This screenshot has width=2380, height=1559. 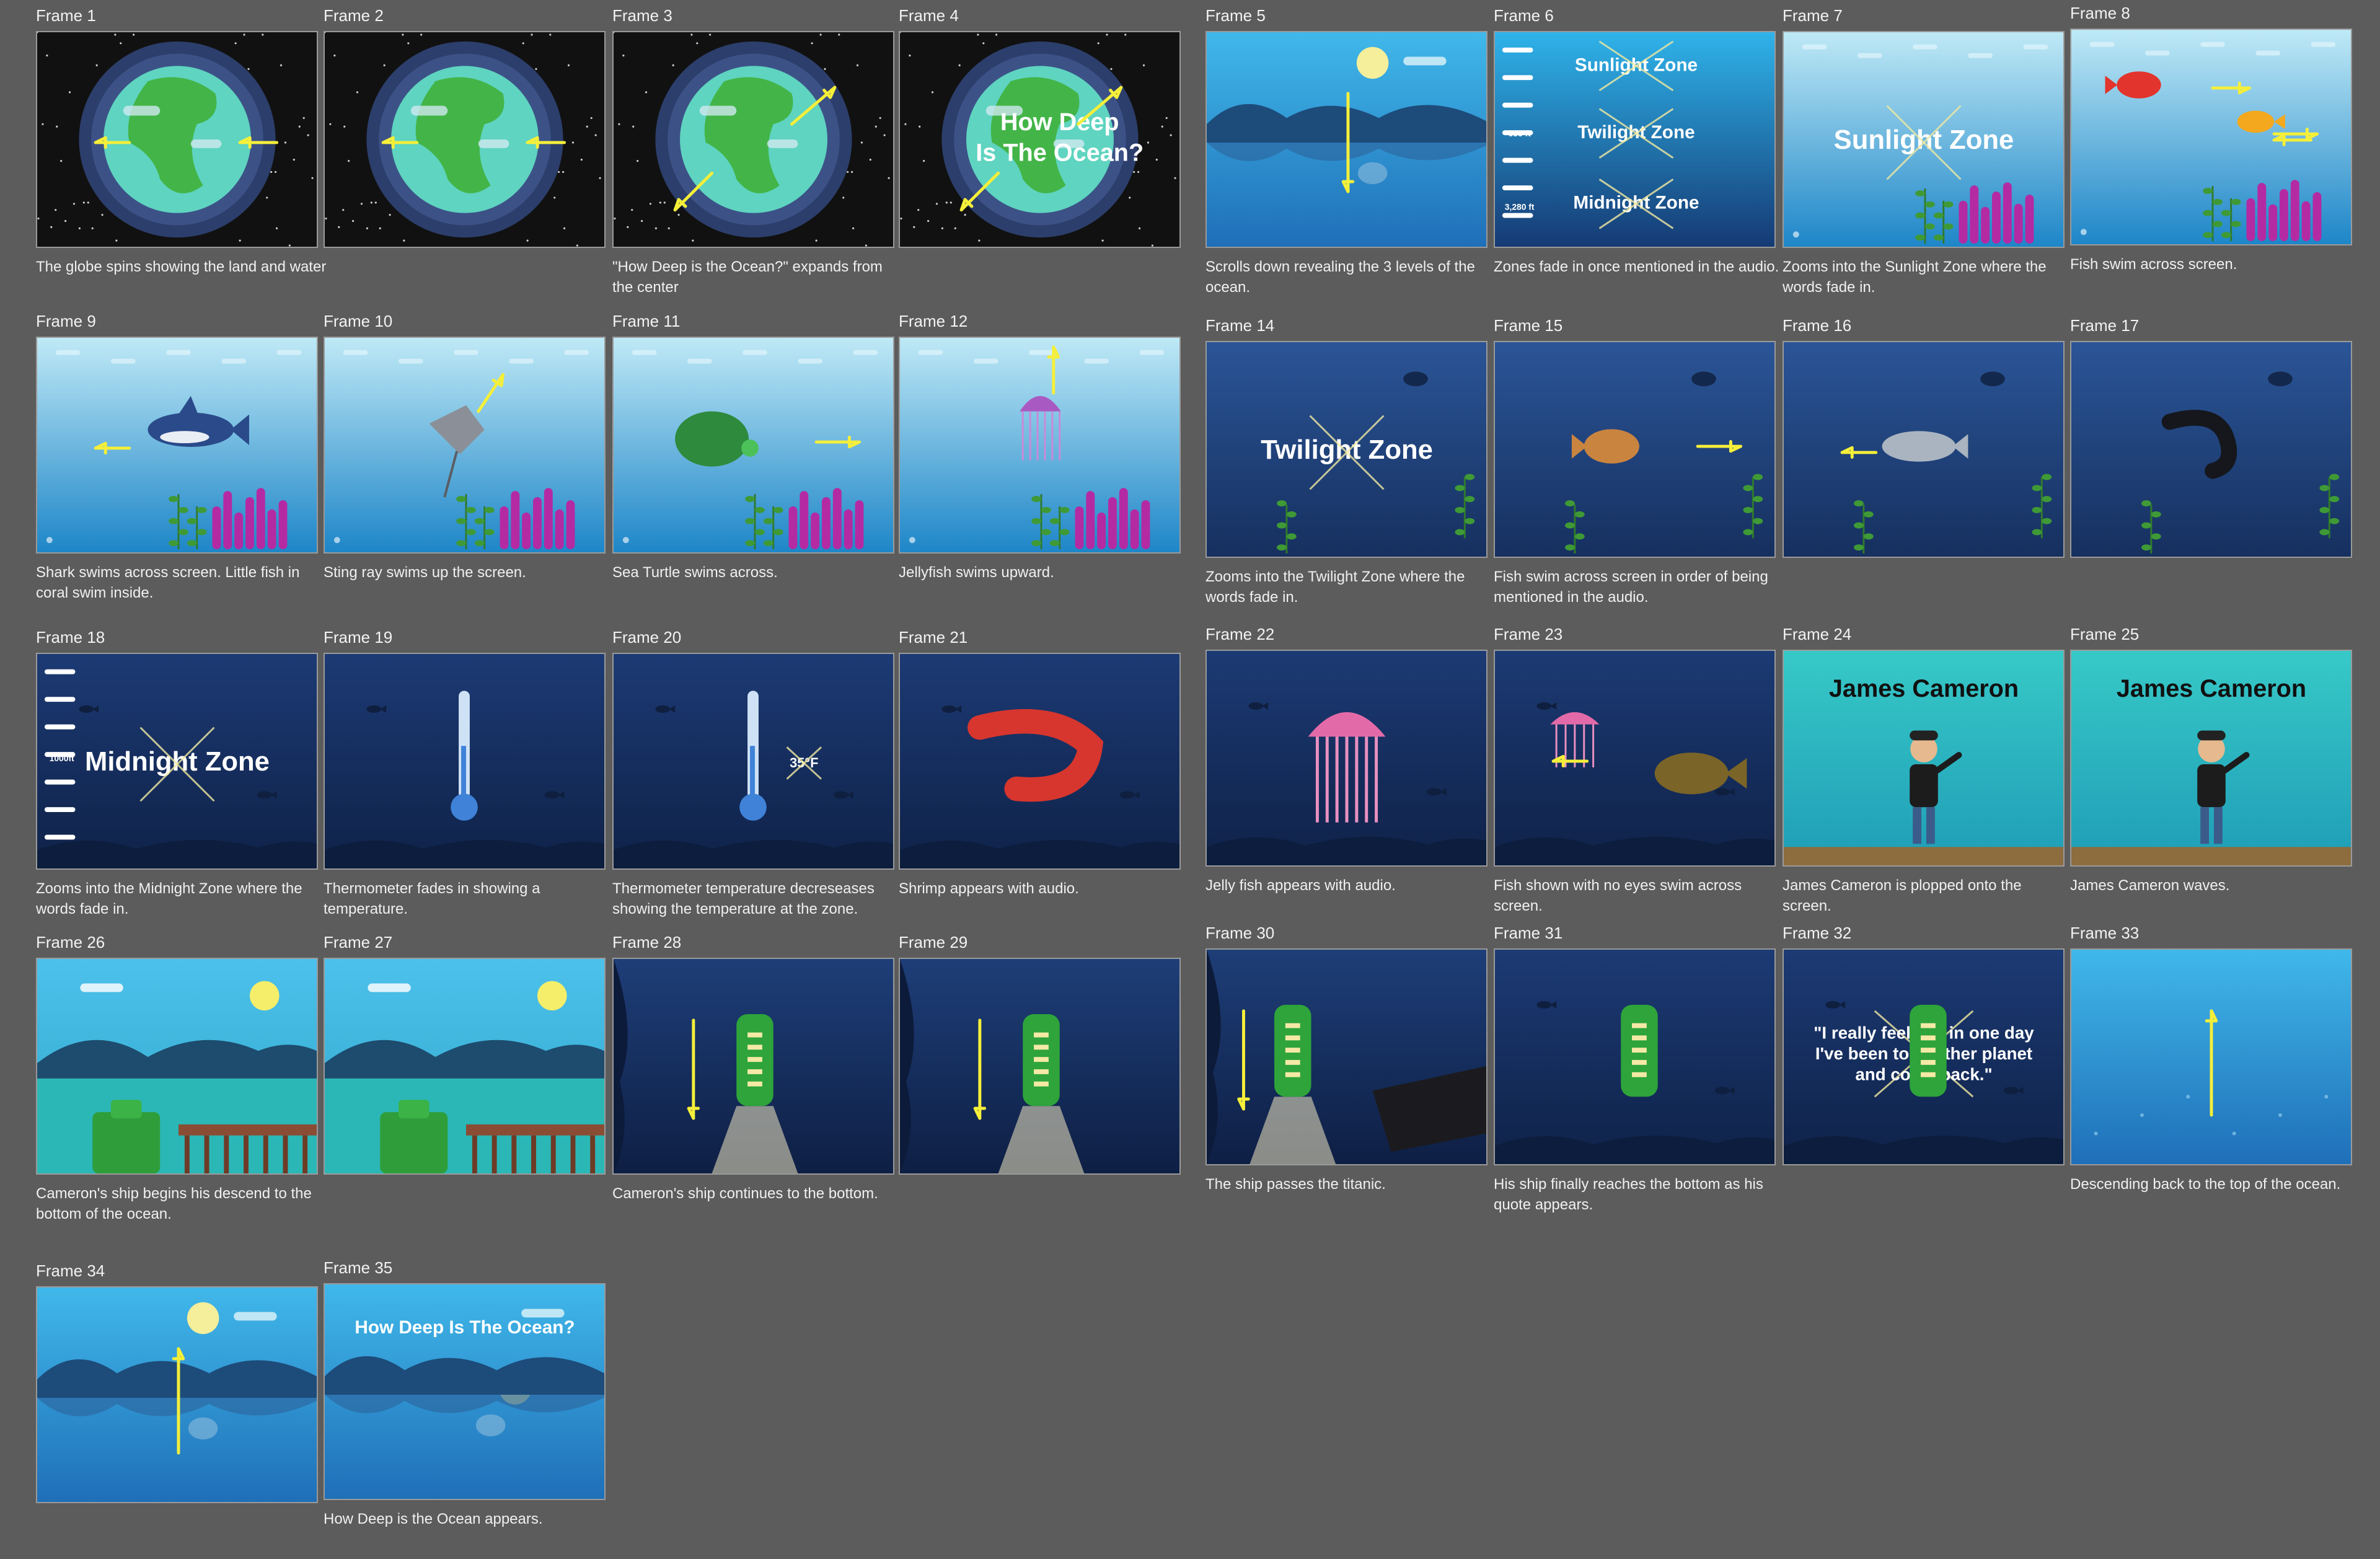 I want to click on frame-label: Frame 12, so click(x=933, y=321).